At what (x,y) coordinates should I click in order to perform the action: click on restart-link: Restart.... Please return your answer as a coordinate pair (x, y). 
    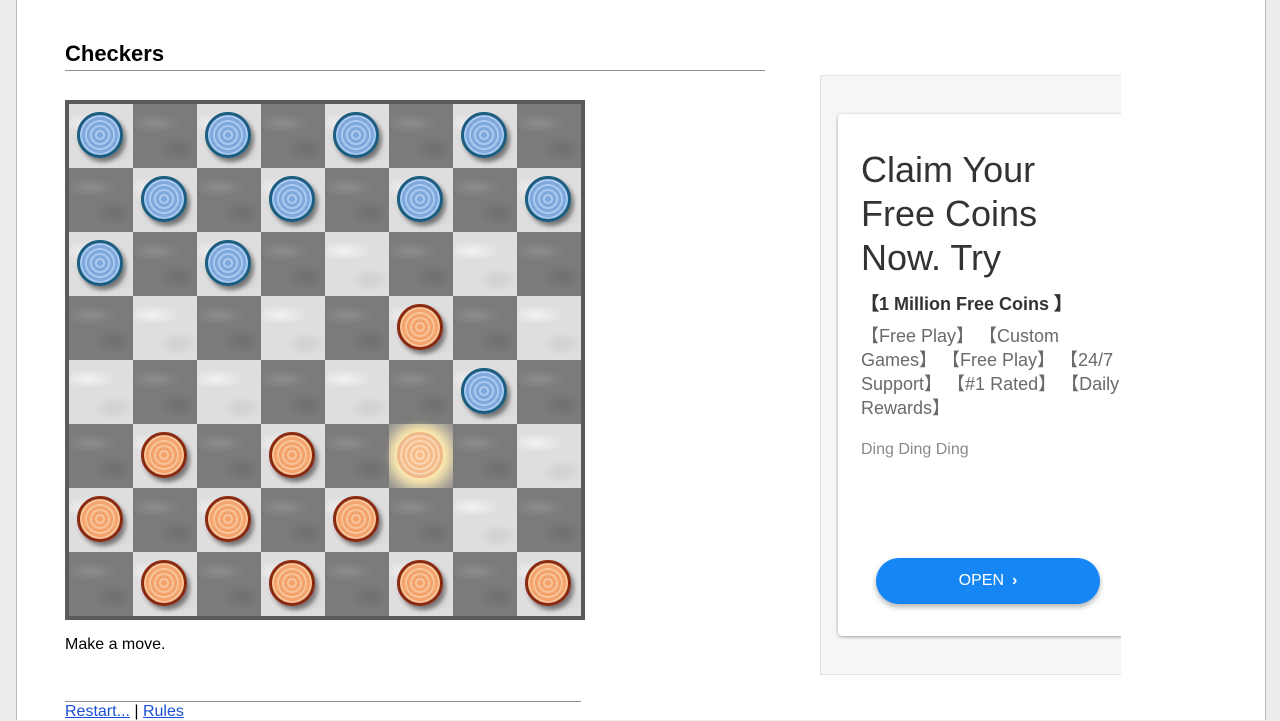
    Looking at the image, I should click on (97, 711).